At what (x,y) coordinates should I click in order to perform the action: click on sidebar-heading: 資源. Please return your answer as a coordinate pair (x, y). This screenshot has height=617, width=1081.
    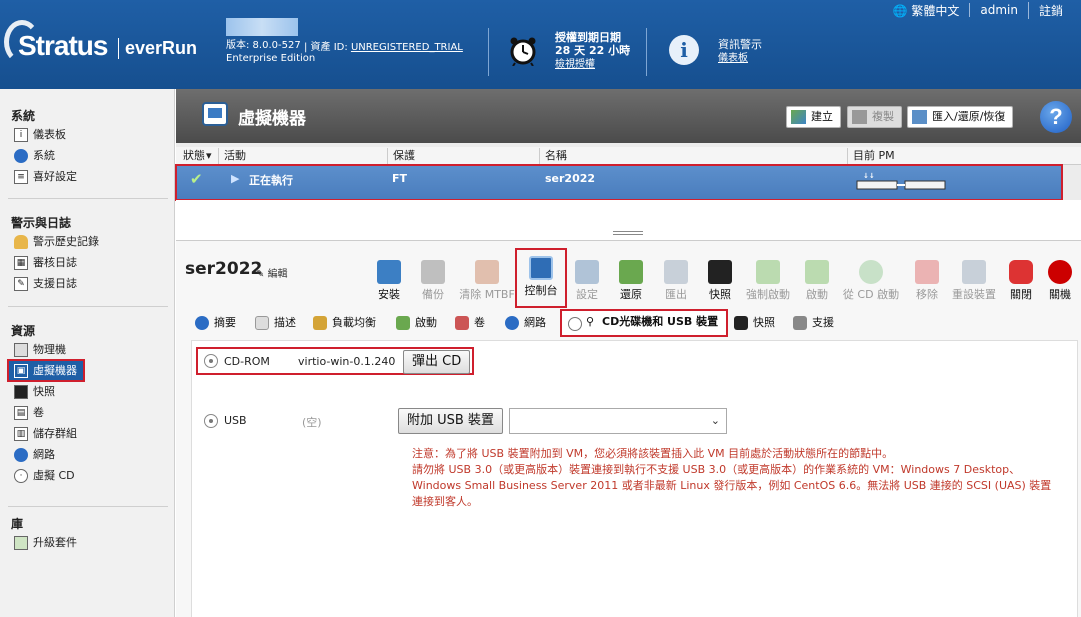
    Looking at the image, I should click on (23, 331).